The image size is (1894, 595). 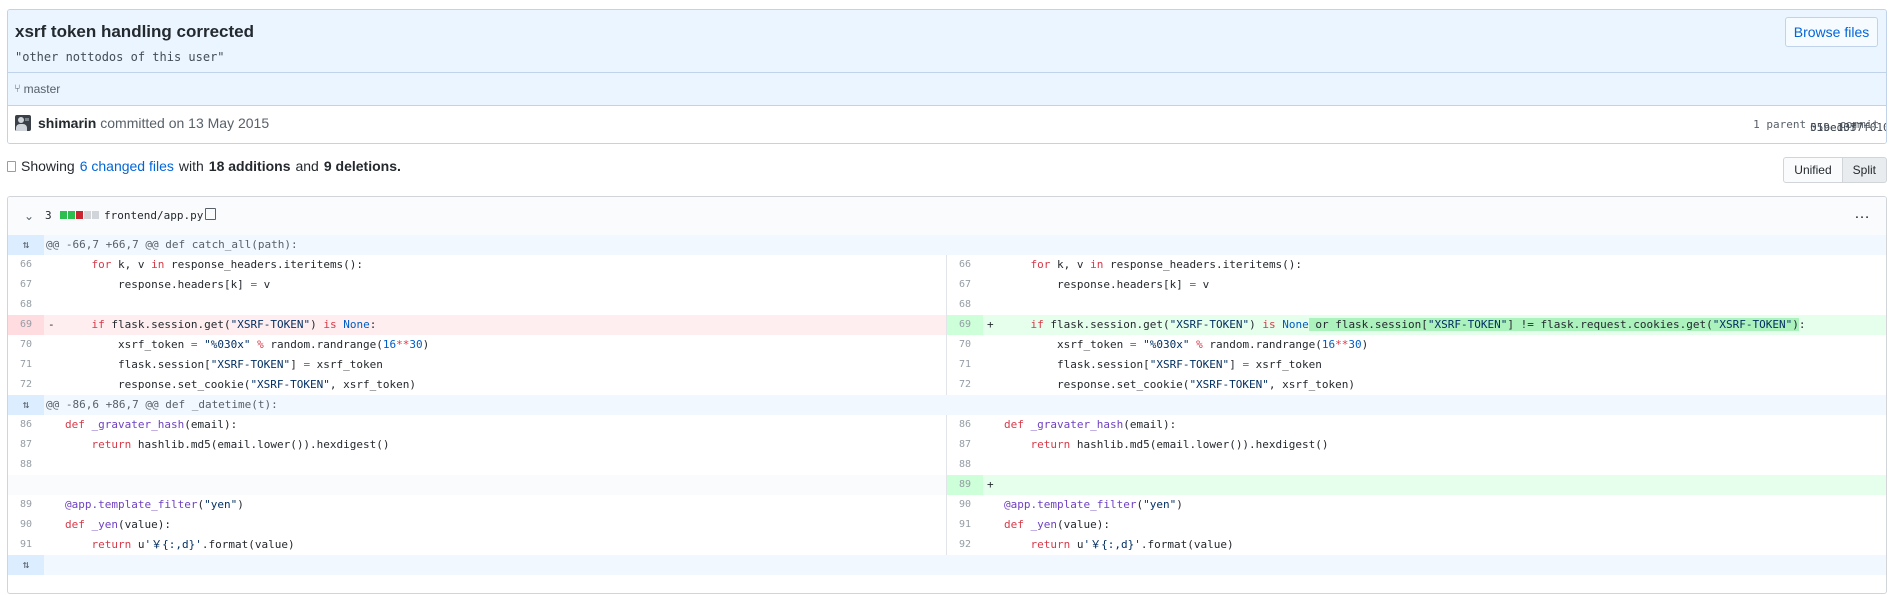 I want to click on branch-label: ⑂ master, so click(x=37, y=89).